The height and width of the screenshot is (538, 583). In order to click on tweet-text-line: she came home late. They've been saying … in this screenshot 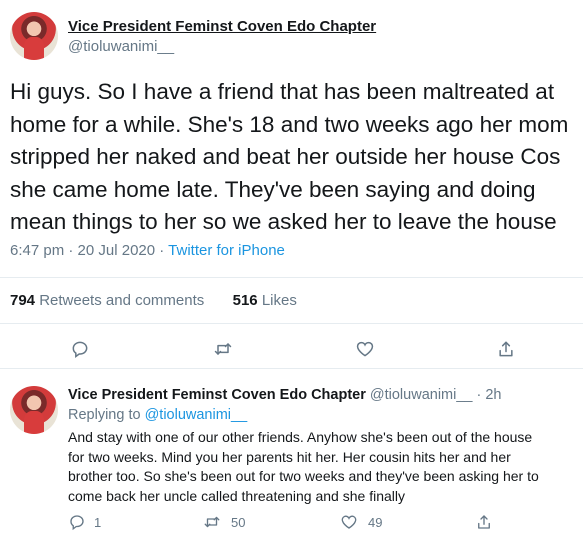, I will do `click(273, 189)`.